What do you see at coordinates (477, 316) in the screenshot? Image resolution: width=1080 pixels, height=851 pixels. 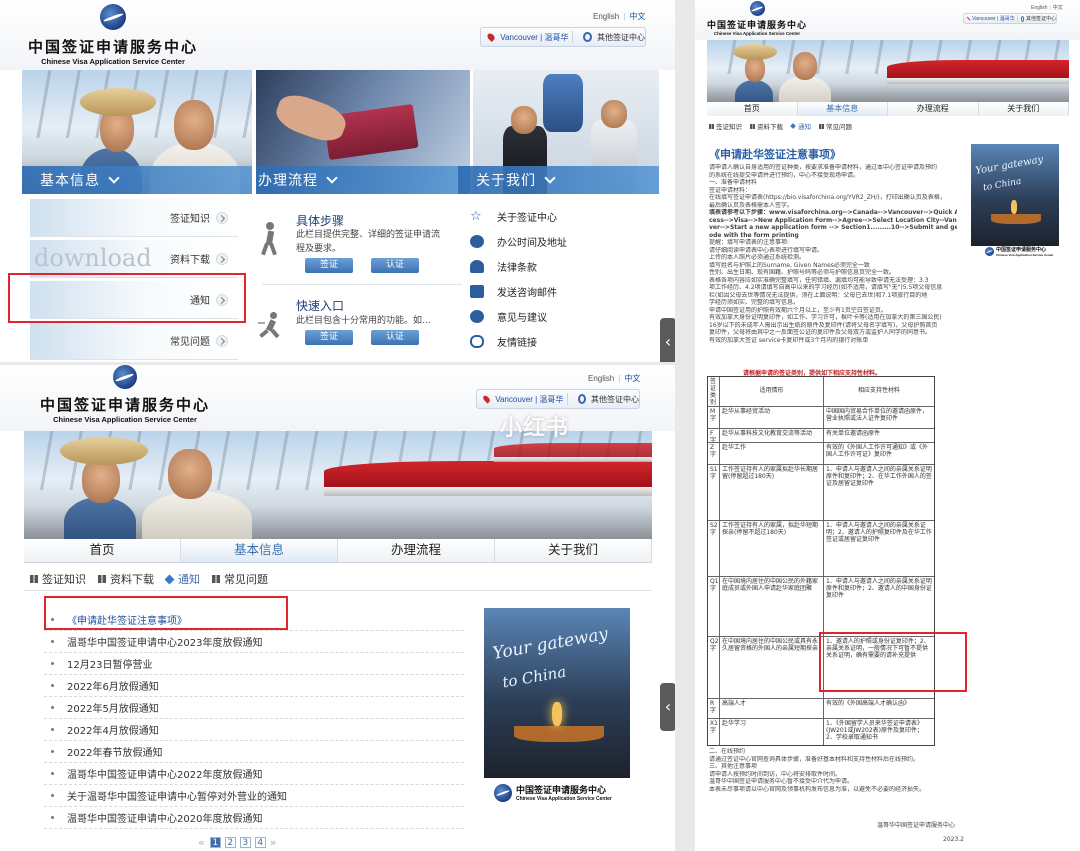 I see `chat-icon` at bounding box center [477, 316].